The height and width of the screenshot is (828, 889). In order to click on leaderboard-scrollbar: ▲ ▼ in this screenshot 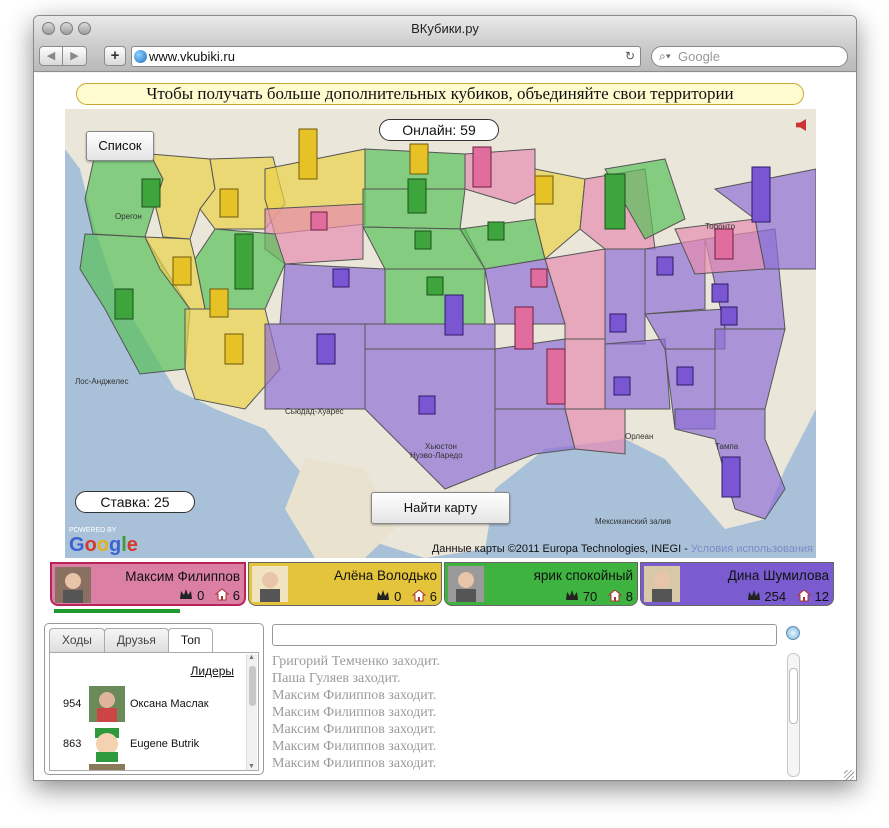, I will do `click(251, 712)`.